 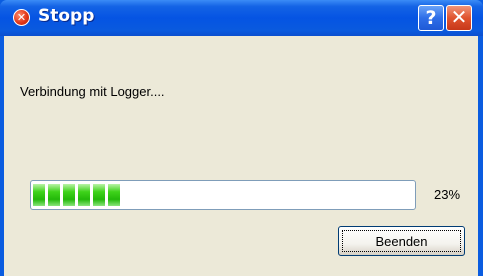 What do you see at coordinates (241, 18) in the screenshot?
I see `title-bar: ✕ Stopp ? ✕` at bounding box center [241, 18].